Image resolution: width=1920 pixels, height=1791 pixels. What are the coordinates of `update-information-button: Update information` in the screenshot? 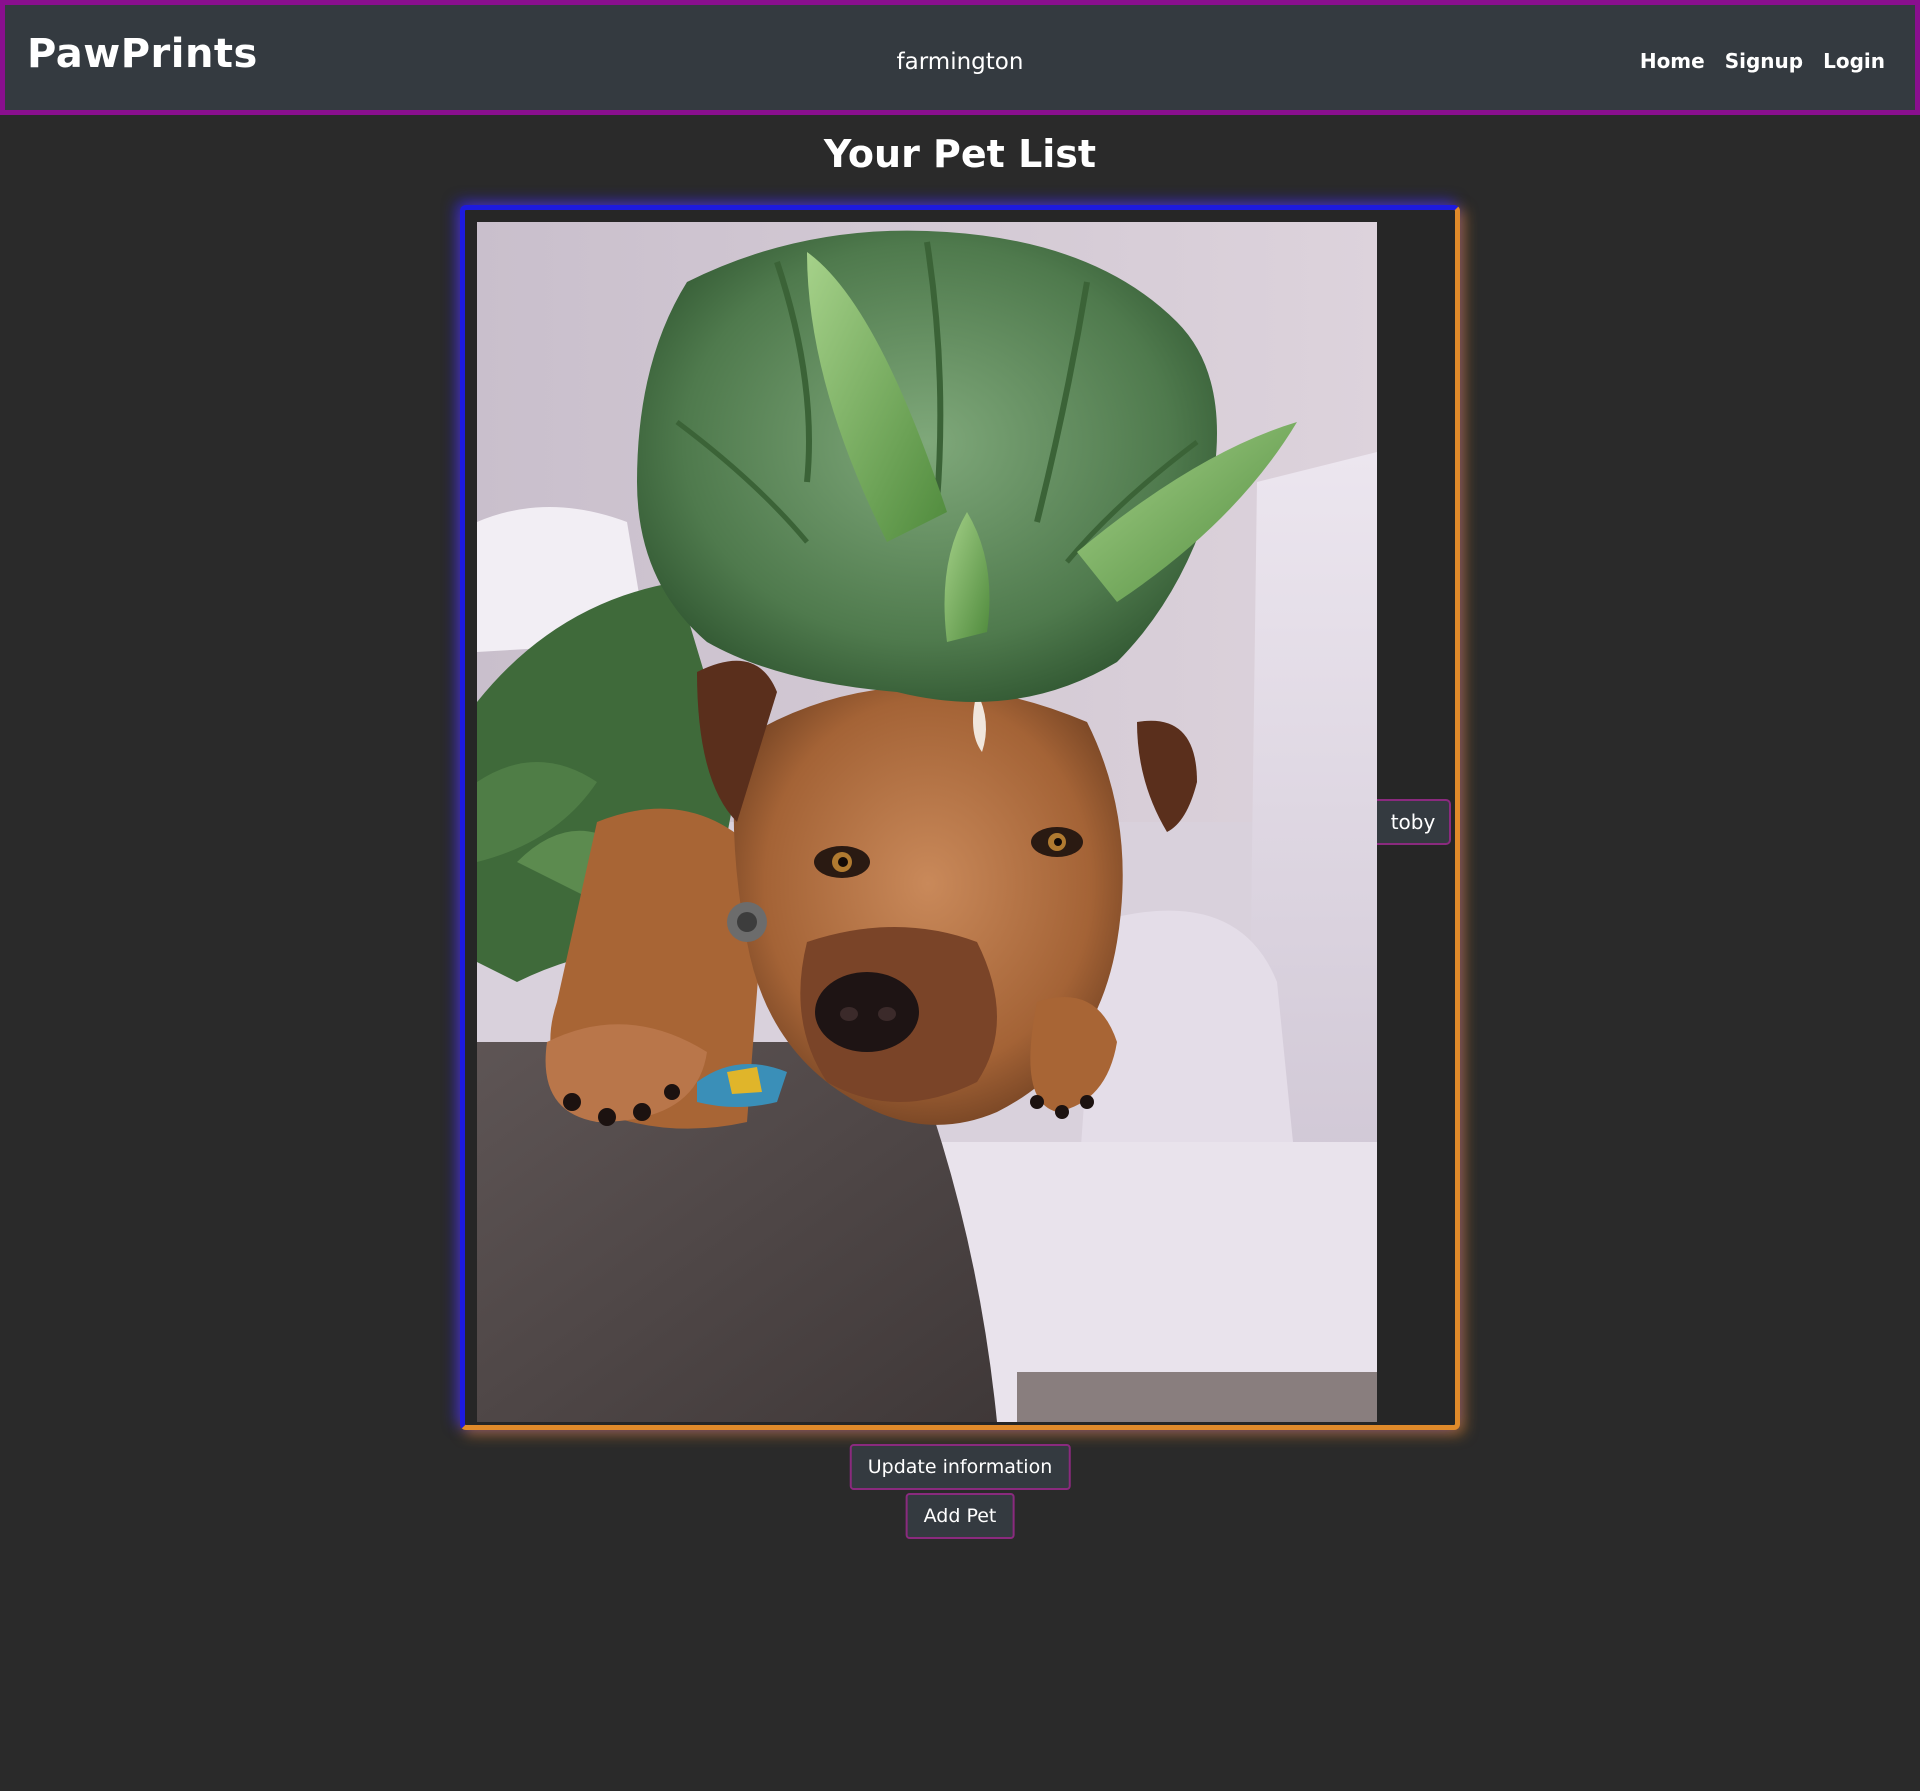 It's located at (960, 1467).